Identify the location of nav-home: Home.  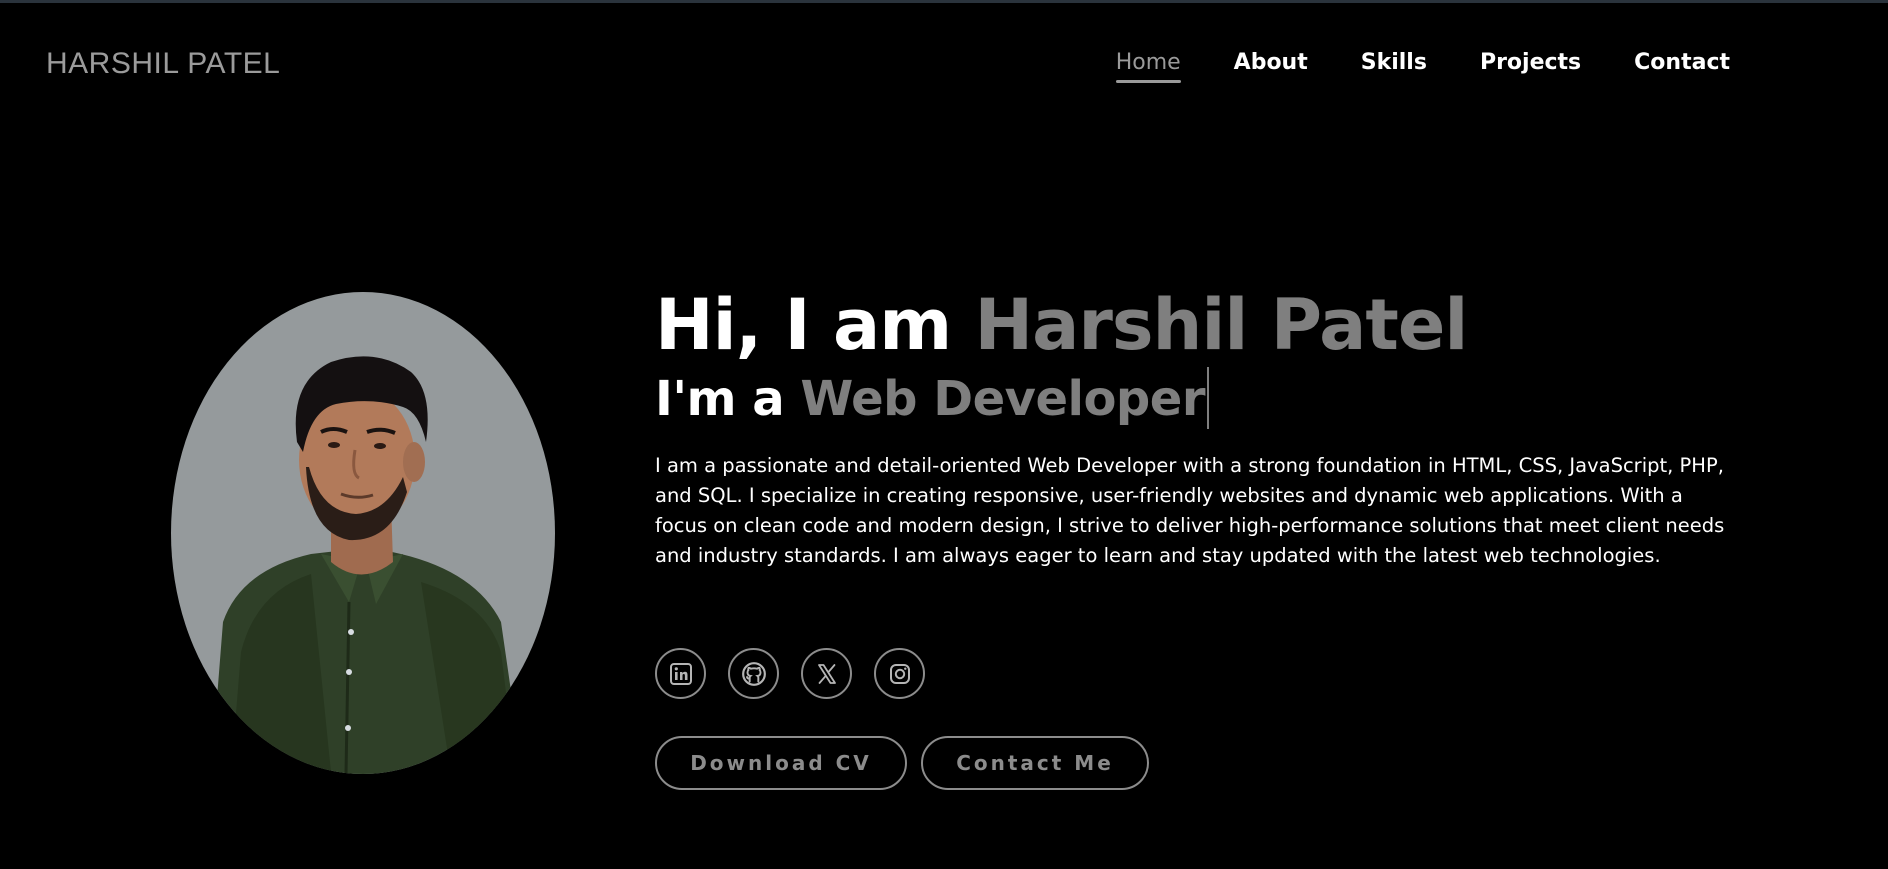
(1148, 65).